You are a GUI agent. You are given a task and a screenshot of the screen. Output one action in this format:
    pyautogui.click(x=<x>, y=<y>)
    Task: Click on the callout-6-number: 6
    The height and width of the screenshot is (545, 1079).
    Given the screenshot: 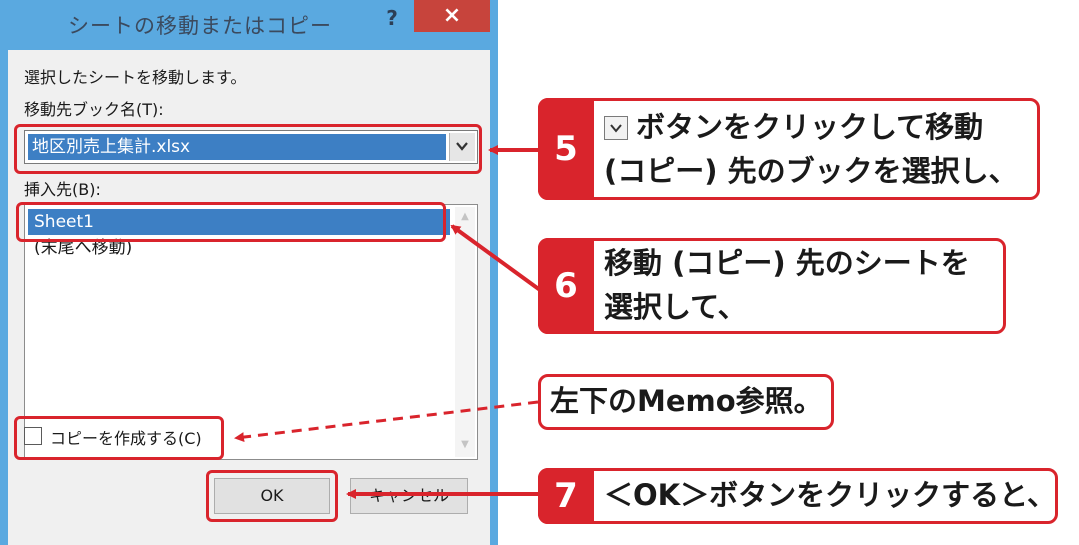 What is the action you would take?
    pyautogui.click(x=566, y=286)
    